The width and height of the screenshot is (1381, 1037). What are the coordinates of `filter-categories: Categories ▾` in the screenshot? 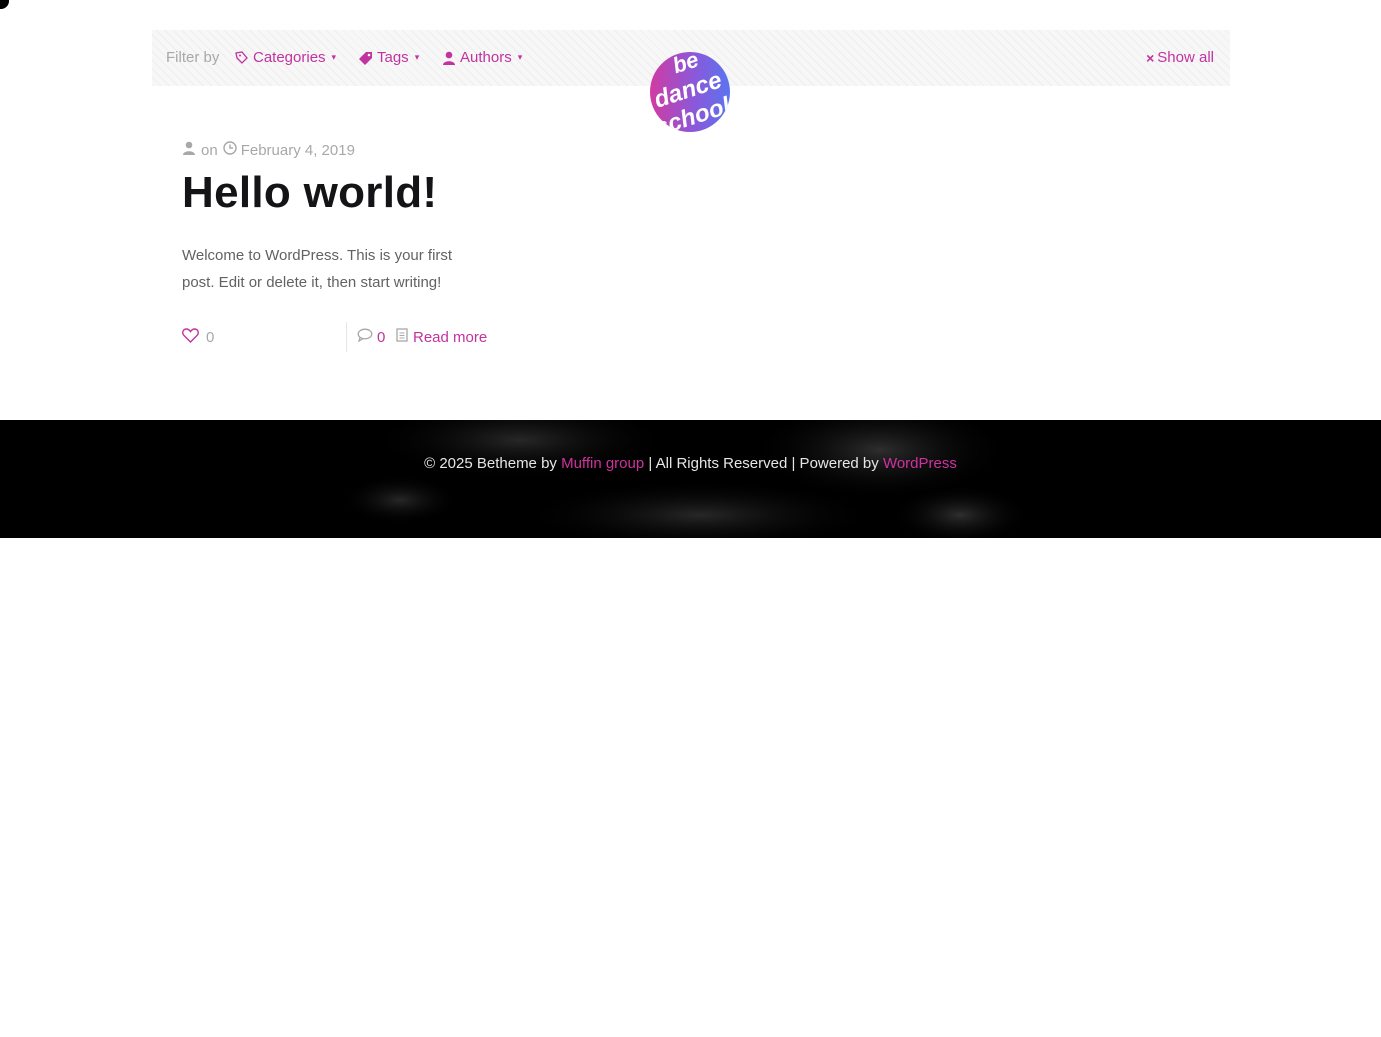 It's located at (285, 57).